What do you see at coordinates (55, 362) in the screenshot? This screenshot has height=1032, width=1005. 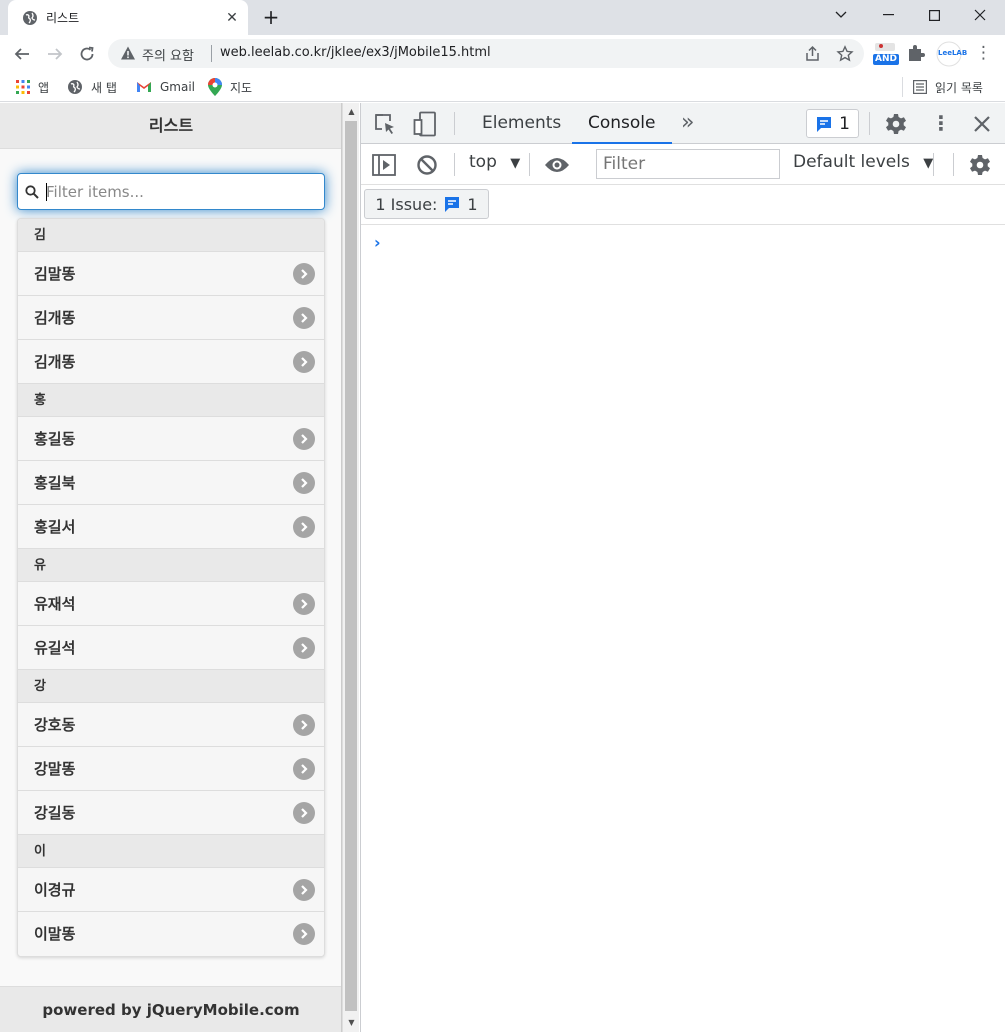 I see `list-item-label: 김개똥` at bounding box center [55, 362].